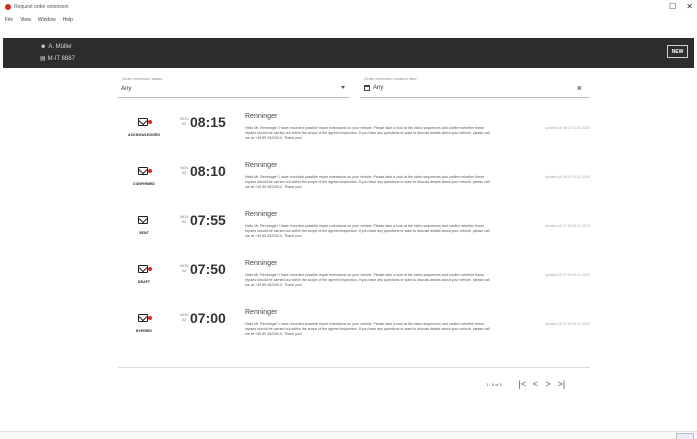 Image resolution: width=697 pixels, height=439 pixels. I want to click on taskbar-tab, so click(685, 436).